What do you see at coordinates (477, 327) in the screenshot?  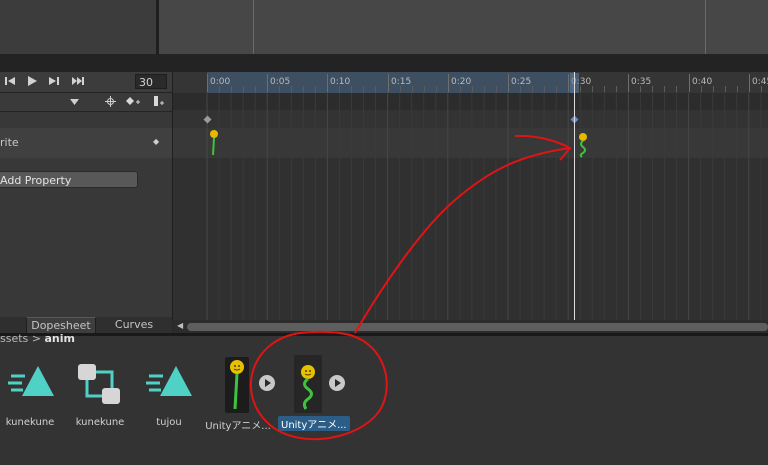 I see `scrollbar-thumb` at bounding box center [477, 327].